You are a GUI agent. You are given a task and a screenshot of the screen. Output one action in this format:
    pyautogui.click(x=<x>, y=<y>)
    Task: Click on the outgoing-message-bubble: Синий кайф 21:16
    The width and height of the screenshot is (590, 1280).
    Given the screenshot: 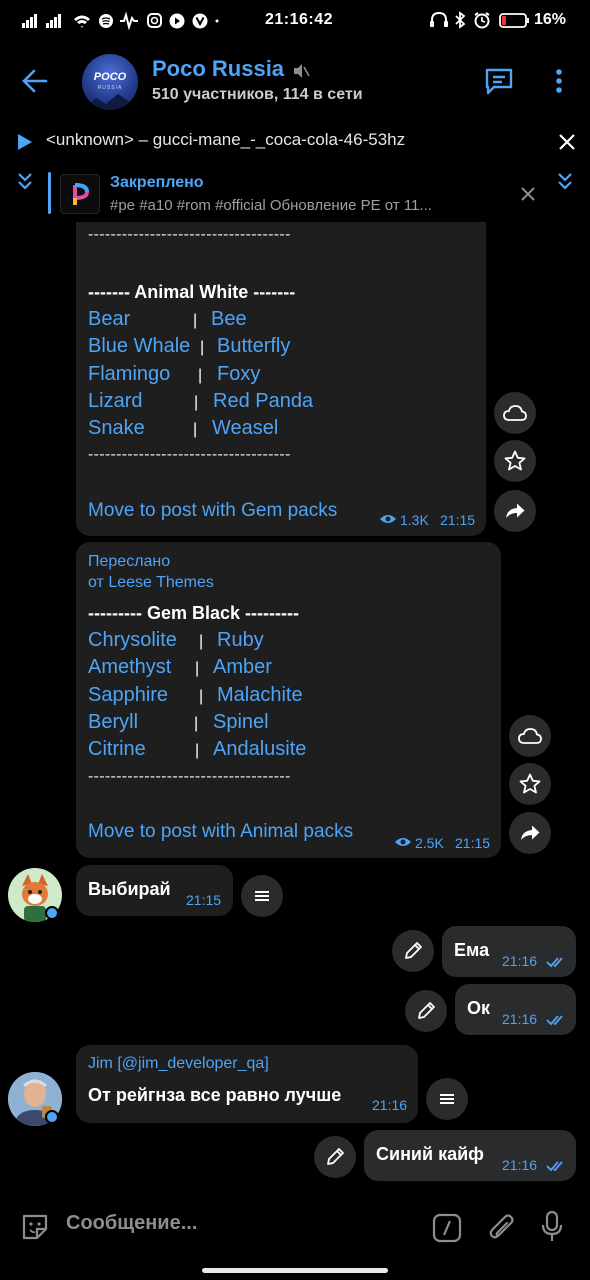 What is the action you would take?
    pyautogui.click(x=470, y=1155)
    